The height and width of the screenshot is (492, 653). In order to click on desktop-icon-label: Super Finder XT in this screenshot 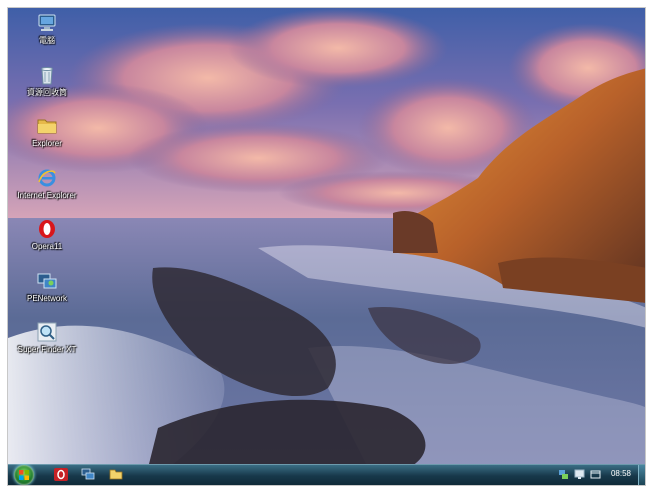, I will do `click(47, 349)`.